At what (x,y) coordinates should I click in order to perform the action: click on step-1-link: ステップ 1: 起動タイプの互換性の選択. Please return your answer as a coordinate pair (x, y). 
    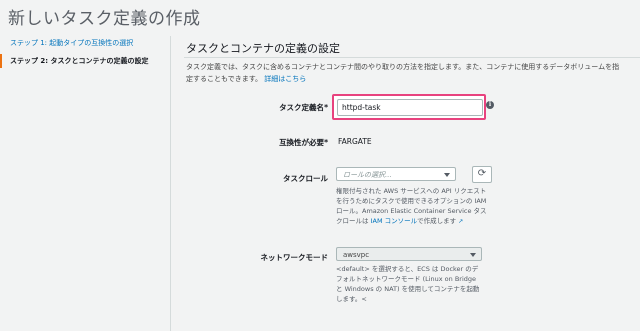
    Looking at the image, I should click on (84, 43).